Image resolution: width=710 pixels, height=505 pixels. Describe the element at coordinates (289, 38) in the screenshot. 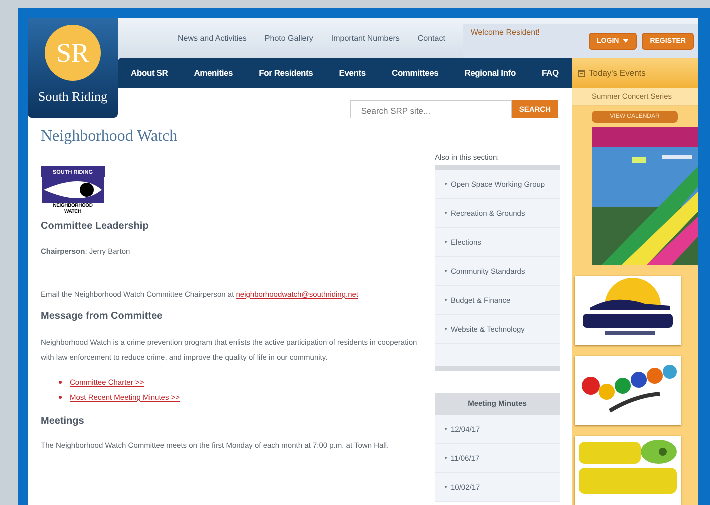

I see `top-link: Photo Gallery` at that location.